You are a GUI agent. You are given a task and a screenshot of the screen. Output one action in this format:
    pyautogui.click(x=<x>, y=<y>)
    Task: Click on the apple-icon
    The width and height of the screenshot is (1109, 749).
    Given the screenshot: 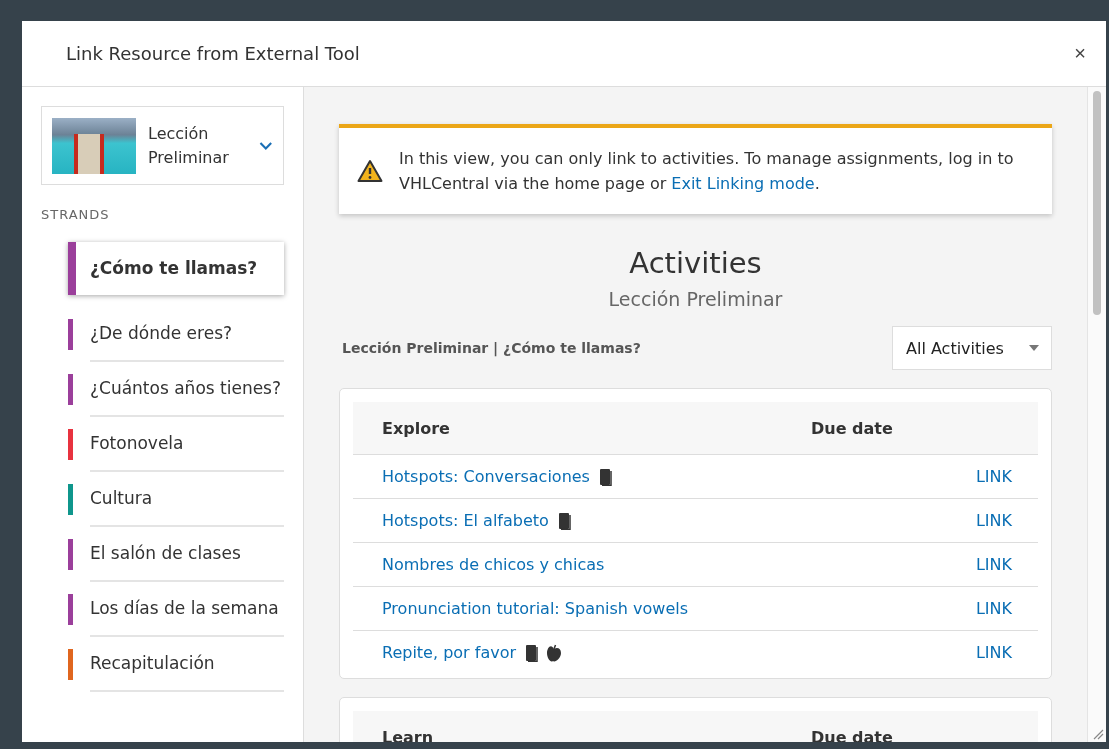 What is the action you would take?
    pyautogui.click(x=554, y=652)
    